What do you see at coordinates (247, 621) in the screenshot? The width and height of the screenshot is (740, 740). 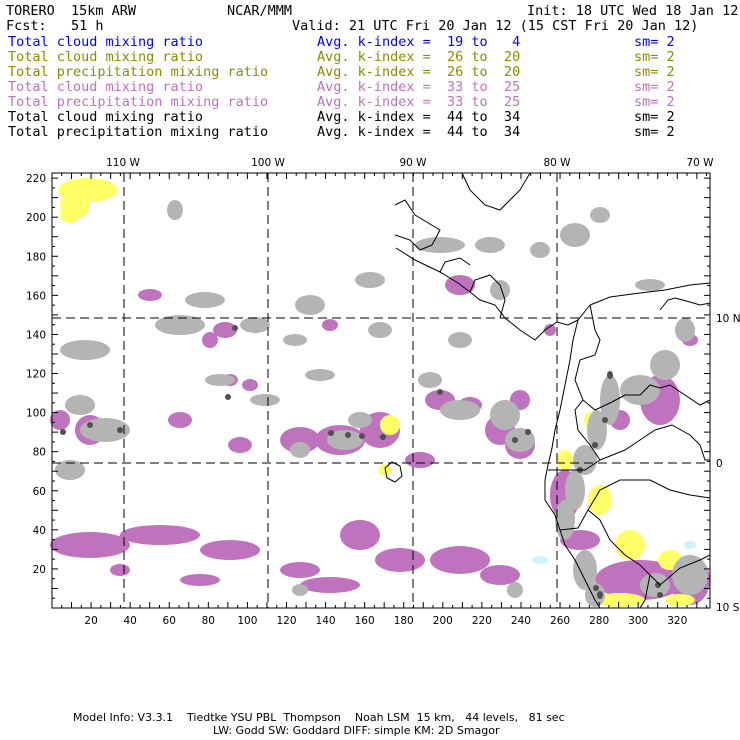 I see `x-tick-label: 100` at bounding box center [247, 621].